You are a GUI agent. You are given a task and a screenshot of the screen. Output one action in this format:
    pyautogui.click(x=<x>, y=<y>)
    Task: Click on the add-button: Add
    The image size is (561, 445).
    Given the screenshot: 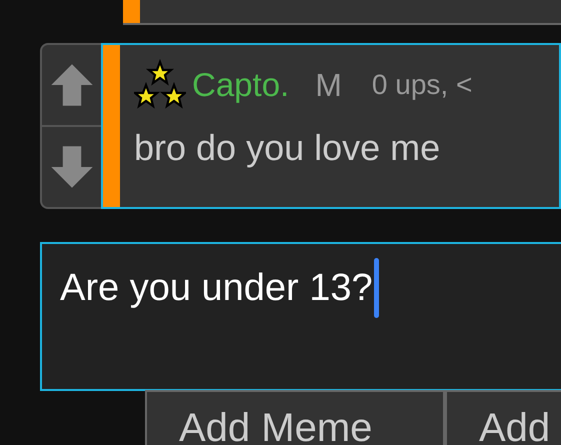 What is the action you would take?
    pyautogui.click(x=503, y=417)
    